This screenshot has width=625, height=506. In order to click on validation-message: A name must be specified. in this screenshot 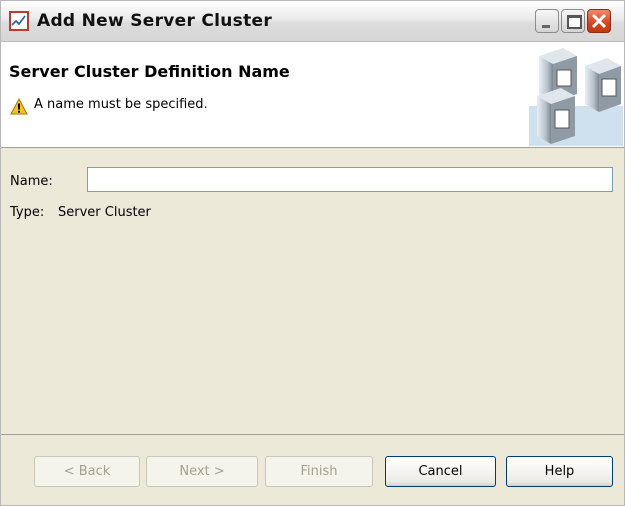, I will do `click(121, 104)`.